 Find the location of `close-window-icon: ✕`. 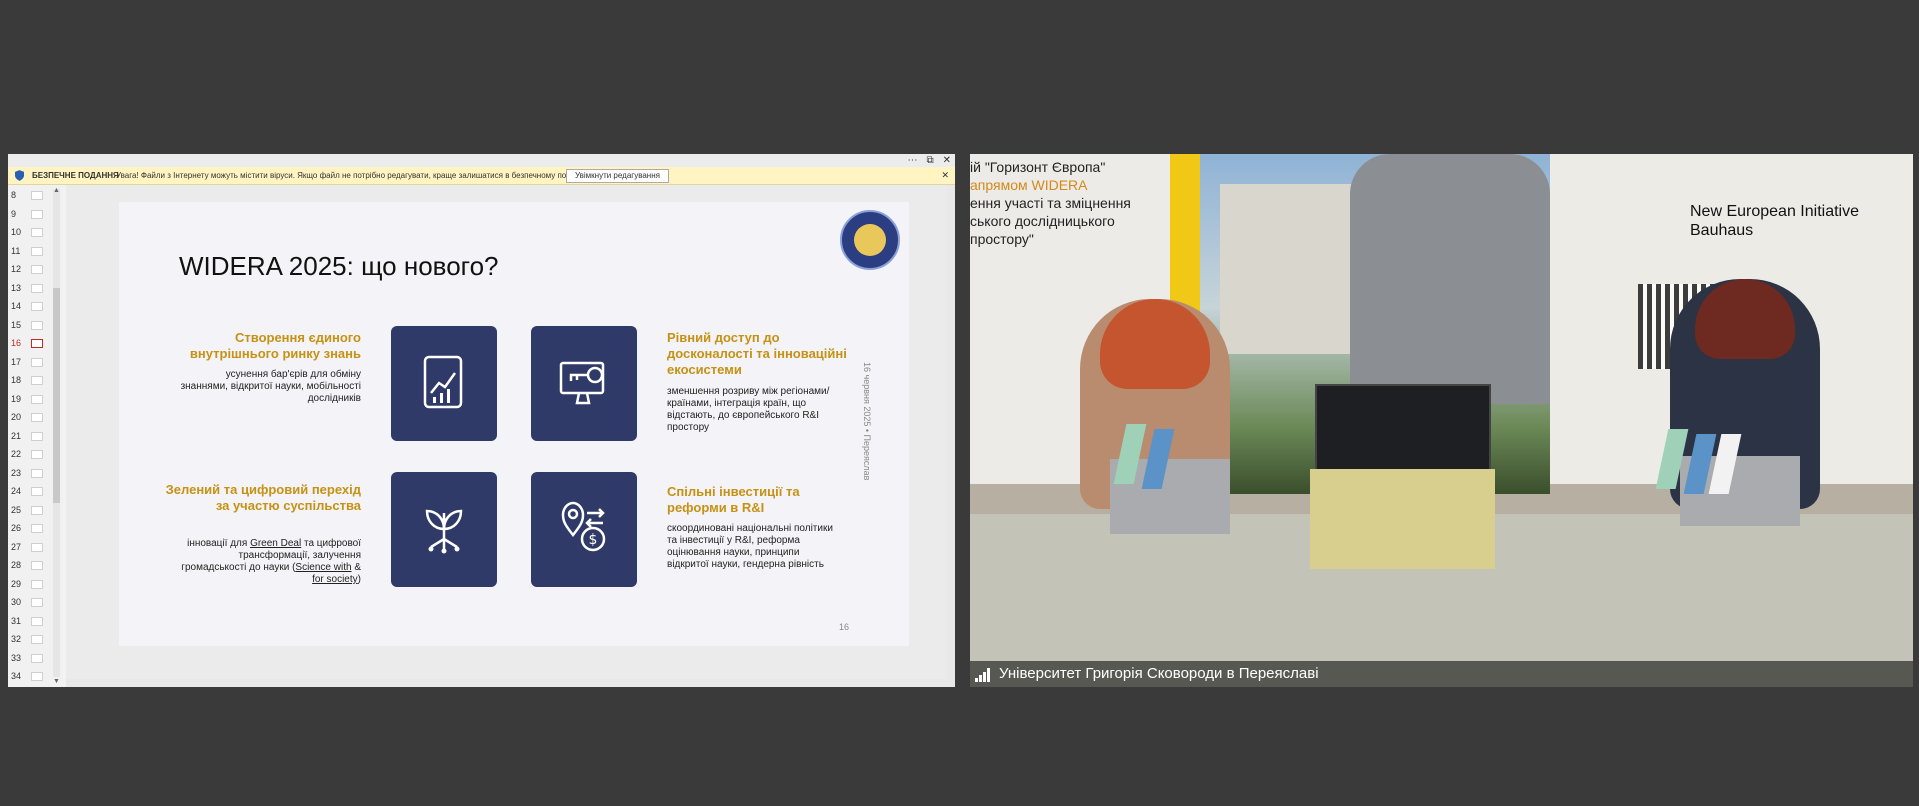

close-window-icon: ✕ is located at coordinates (947, 160).